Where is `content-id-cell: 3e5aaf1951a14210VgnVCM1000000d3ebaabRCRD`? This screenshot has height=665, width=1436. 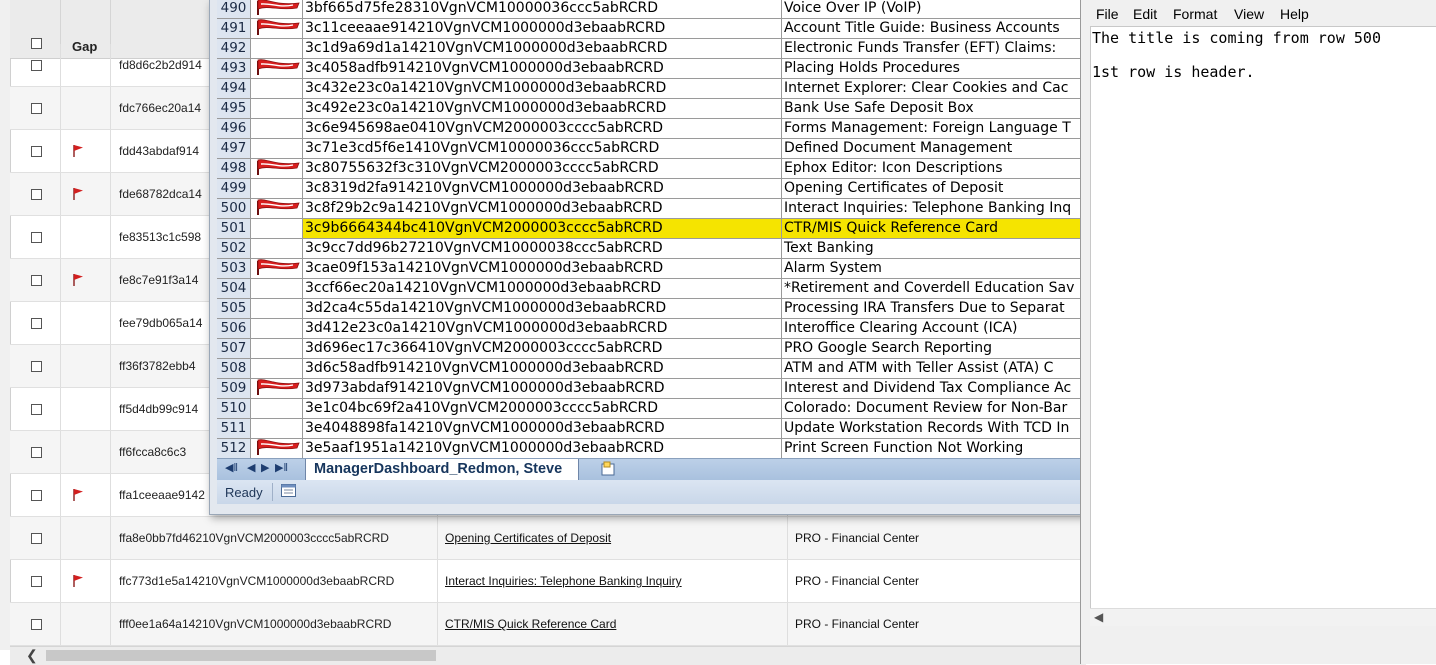 content-id-cell: 3e5aaf1951a14210VgnVCM1000000d3ebaabRCRD is located at coordinates (542, 448).